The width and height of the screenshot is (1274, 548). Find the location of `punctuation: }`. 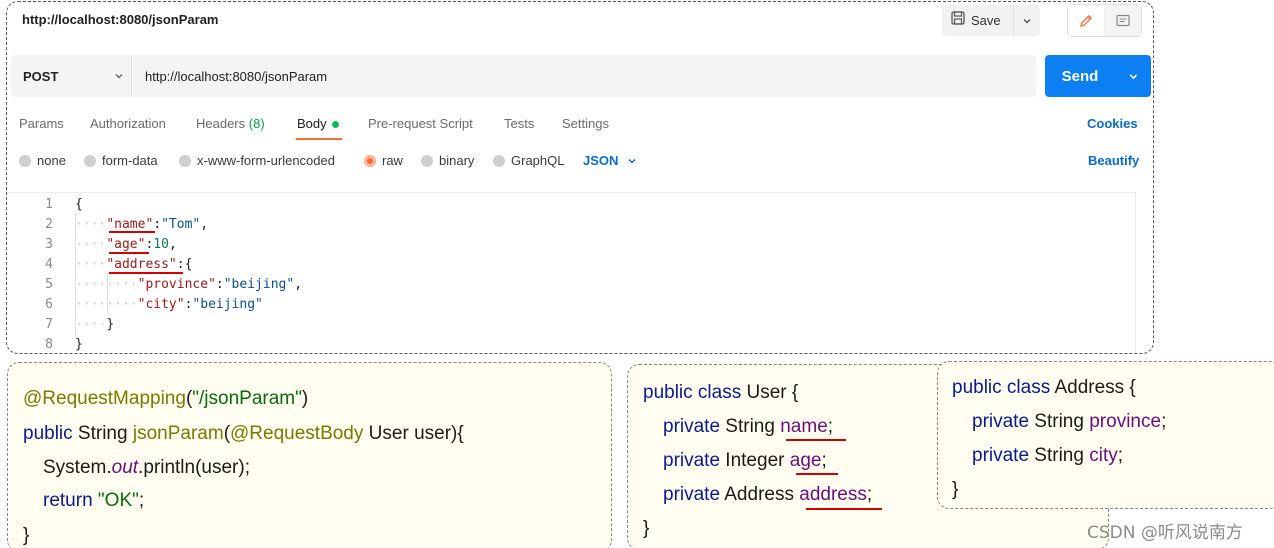

punctuation: } is located at coordinates (79, 344).